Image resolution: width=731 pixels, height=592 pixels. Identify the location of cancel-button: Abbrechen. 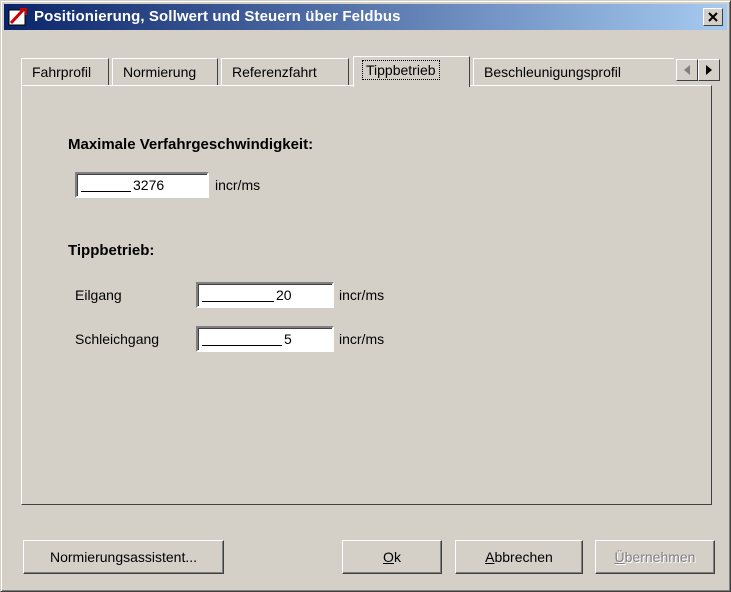
(519, 557).